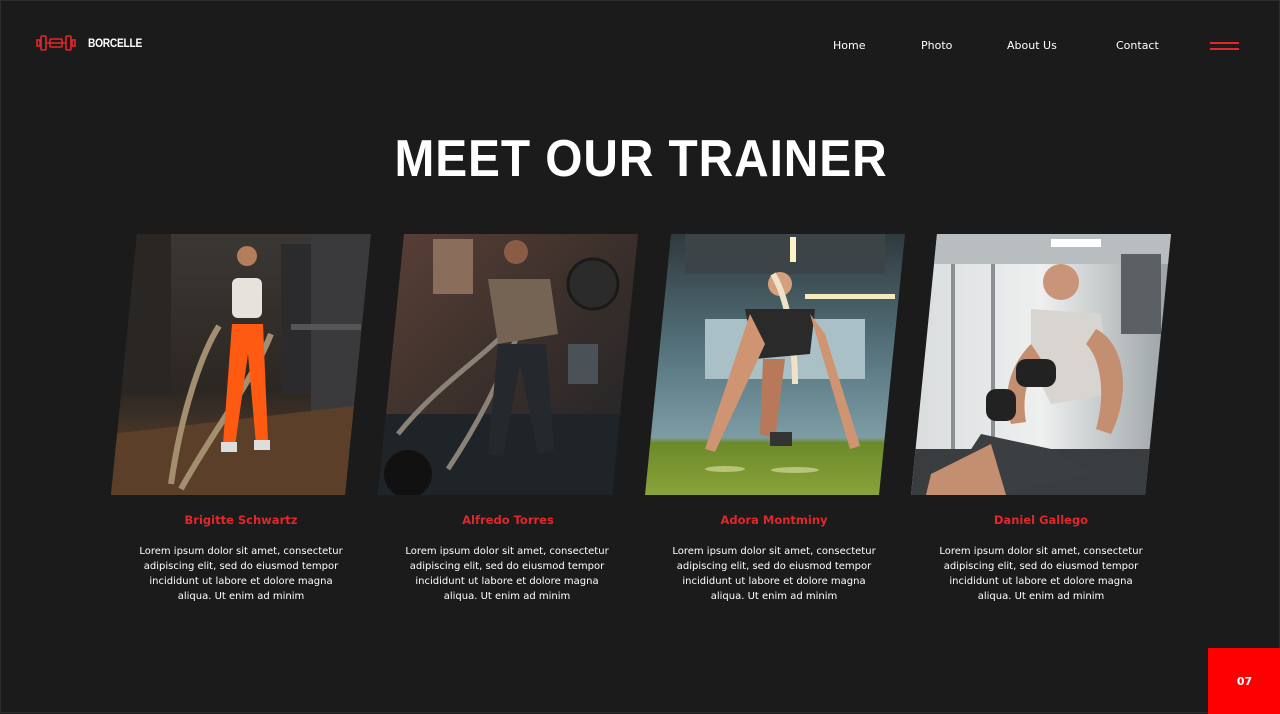 The width and height of the screenshot is (1280, 714). I want to click on trainer-photo-adora, so click(775, 364).